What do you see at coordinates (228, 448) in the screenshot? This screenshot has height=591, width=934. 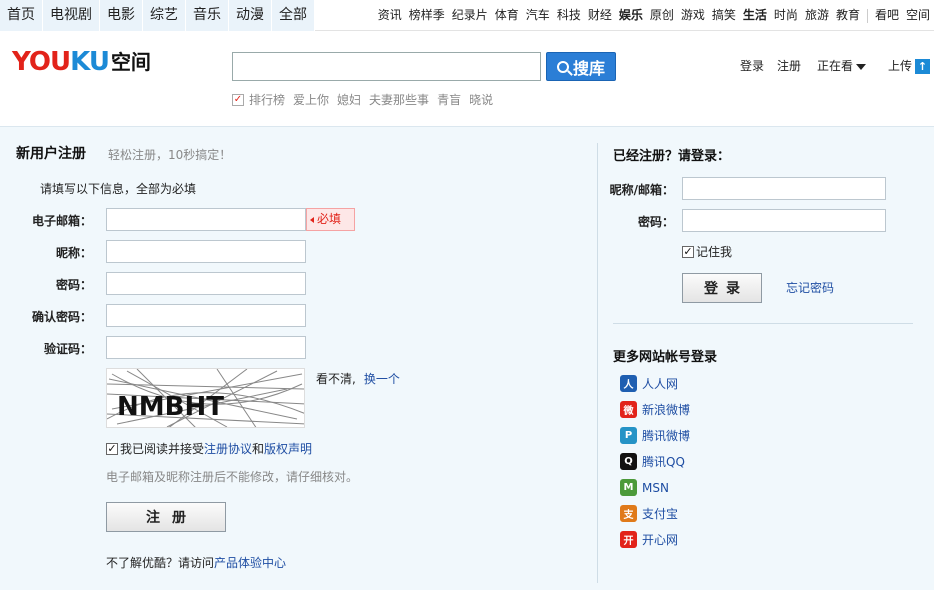 I see `terms-link: 注册协议` at bounding box center [228, 448].